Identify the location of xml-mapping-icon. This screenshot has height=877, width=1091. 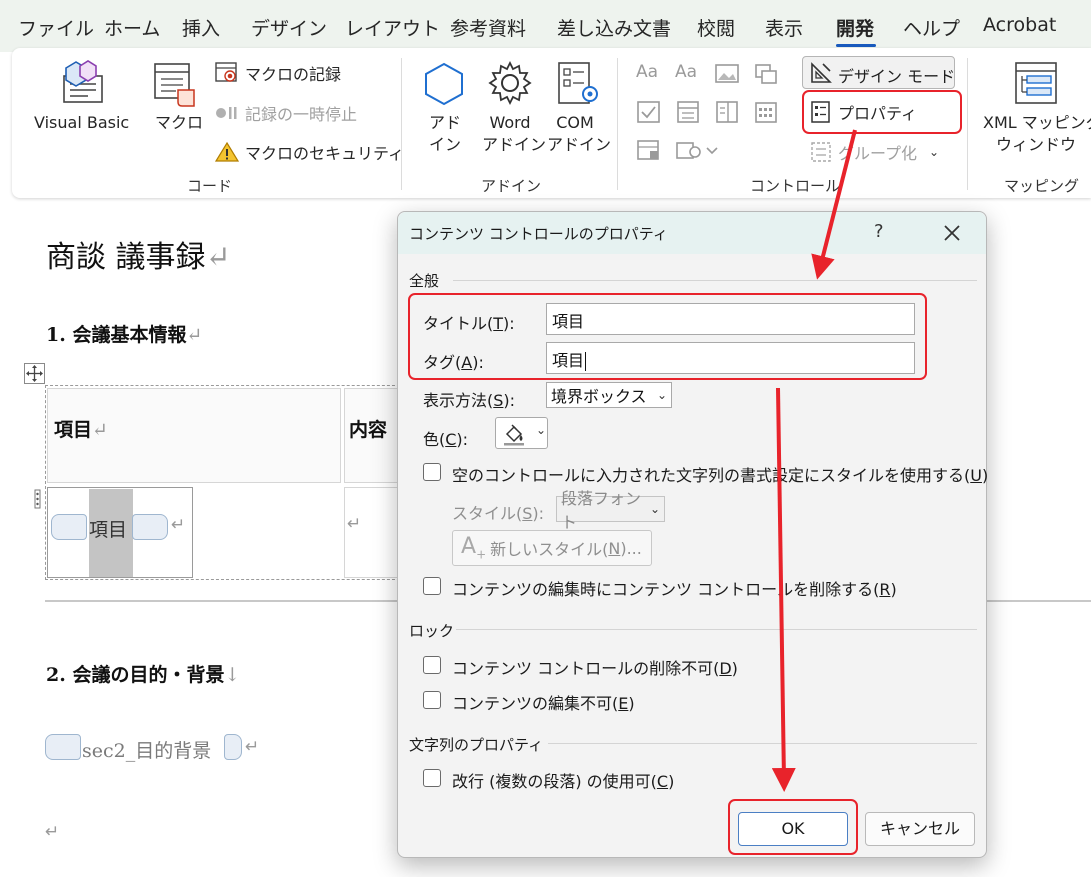
(1036, 83).